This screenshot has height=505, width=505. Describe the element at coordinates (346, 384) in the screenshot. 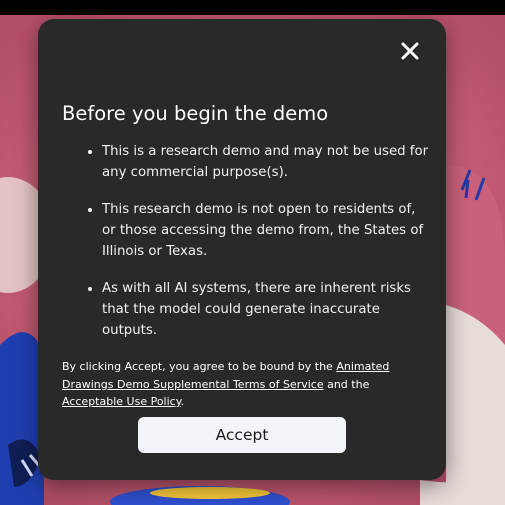

I see `agreement-middle: and the` at that location.